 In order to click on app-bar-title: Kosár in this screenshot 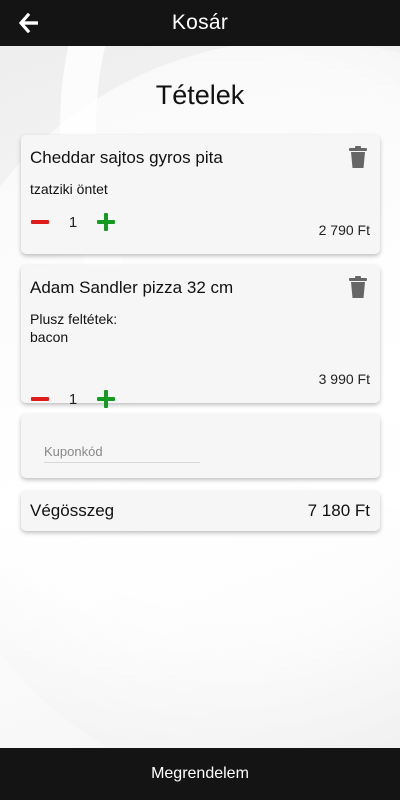, I will do `click(200, 22)`.